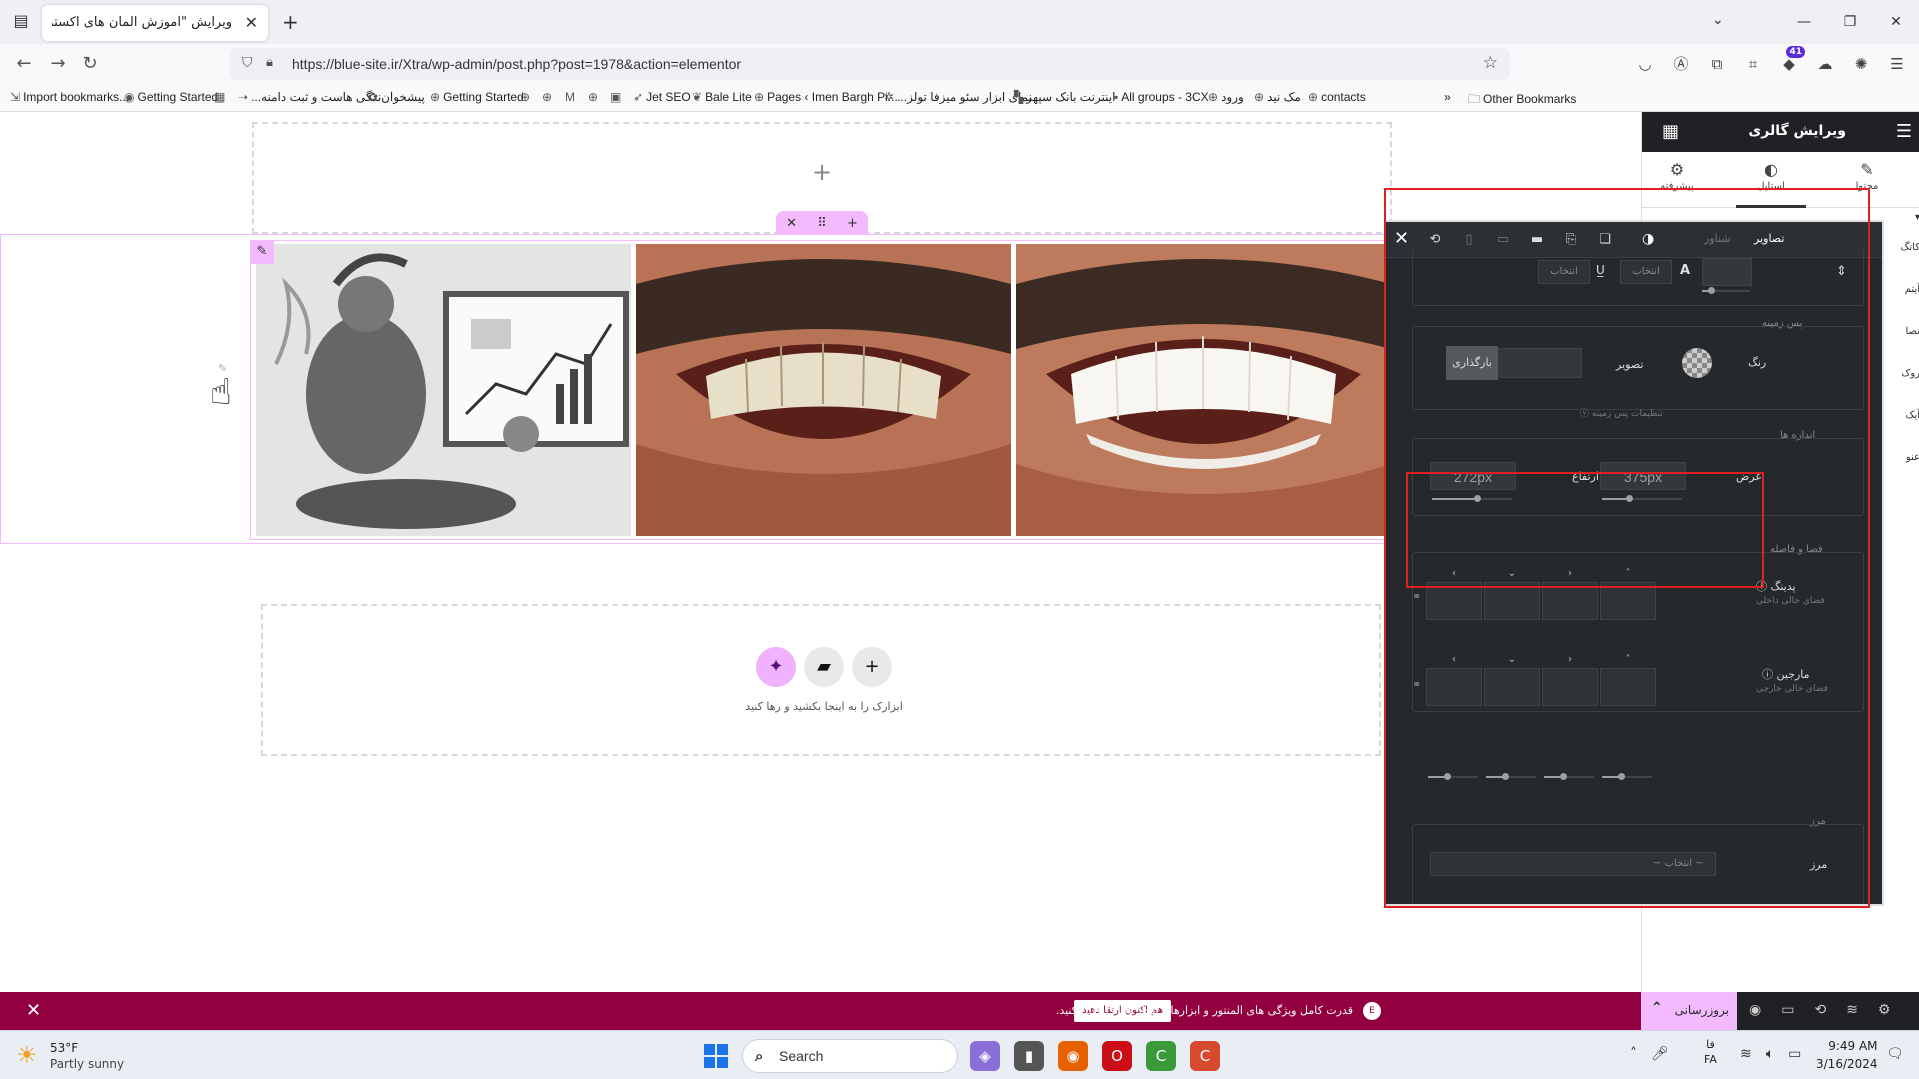 The height and width of the screenshot is (1079, 1919). I want to click on gallery-image-teeth-after, so click(1203, 390).